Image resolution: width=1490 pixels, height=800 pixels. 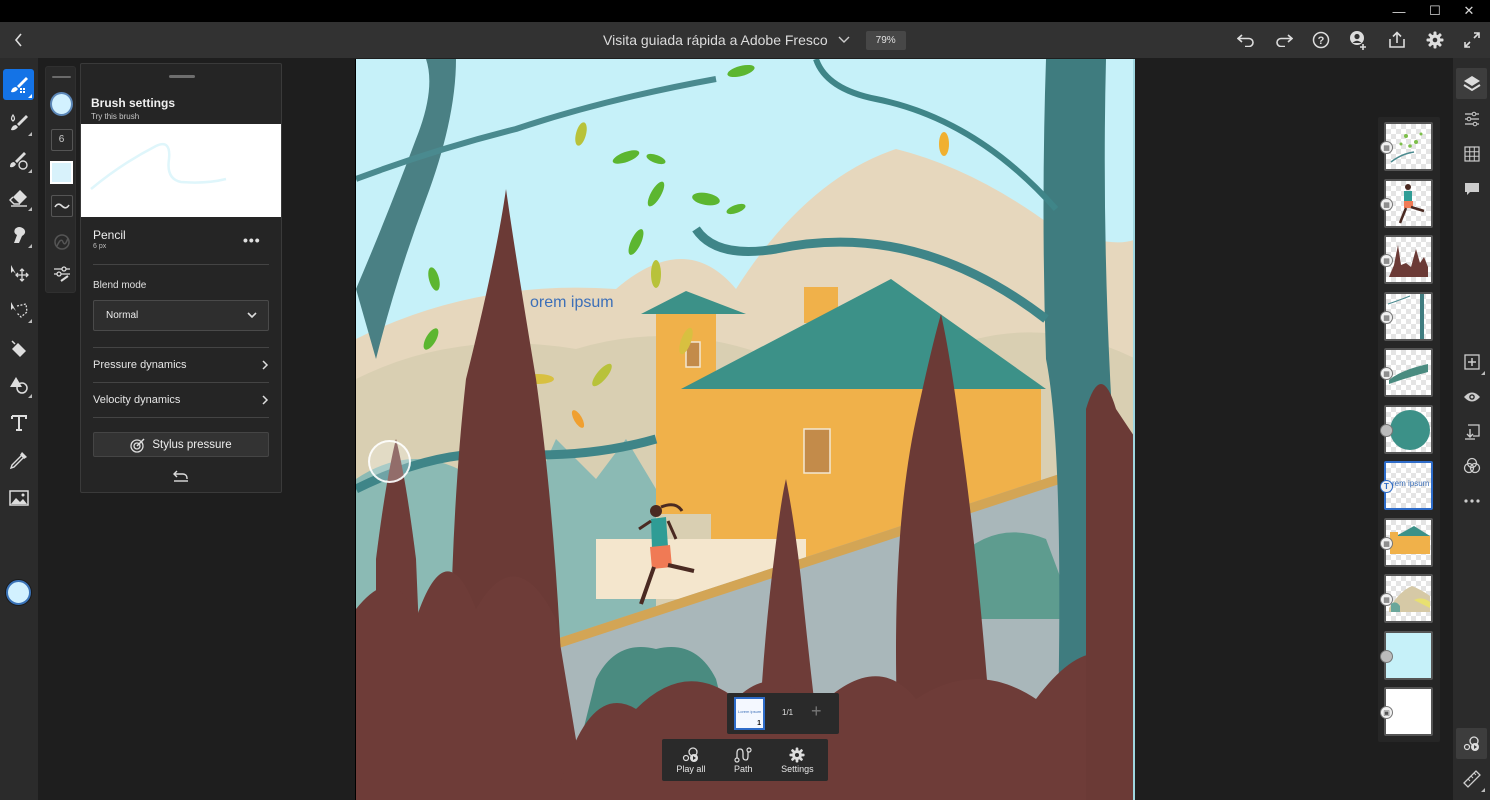 What do you see at coordinates (1471, 743) in the screenshot?
I see `motion-button` at bounding box center [1471, 743].